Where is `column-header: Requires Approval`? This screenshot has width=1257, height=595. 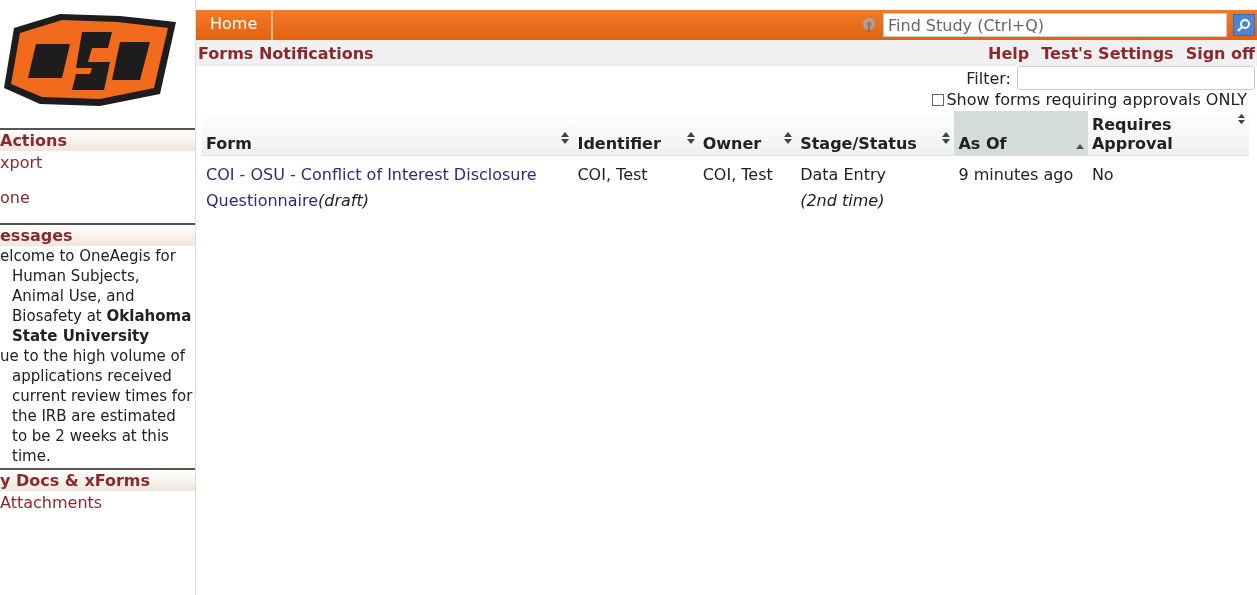 column-header: Requires Approval is located at coordinates (1168, 133).